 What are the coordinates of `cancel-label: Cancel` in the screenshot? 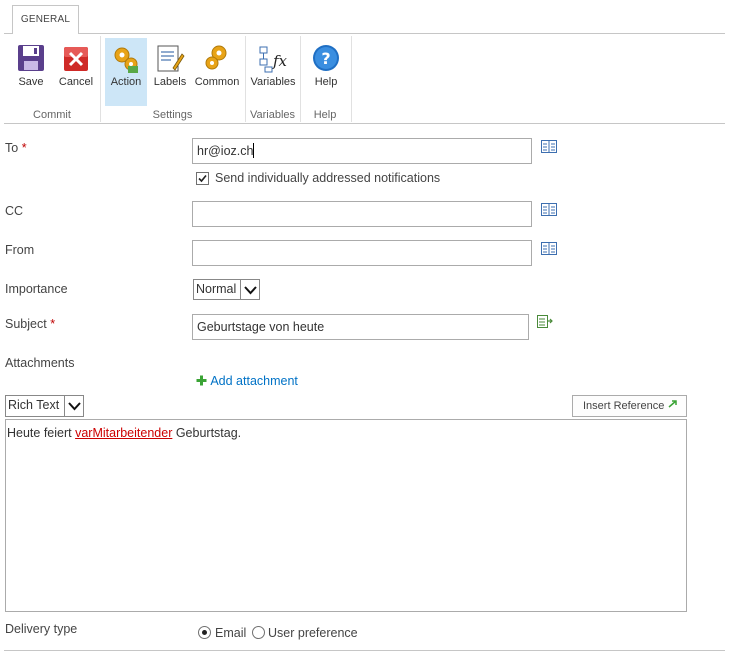 It's located at (76, 82).